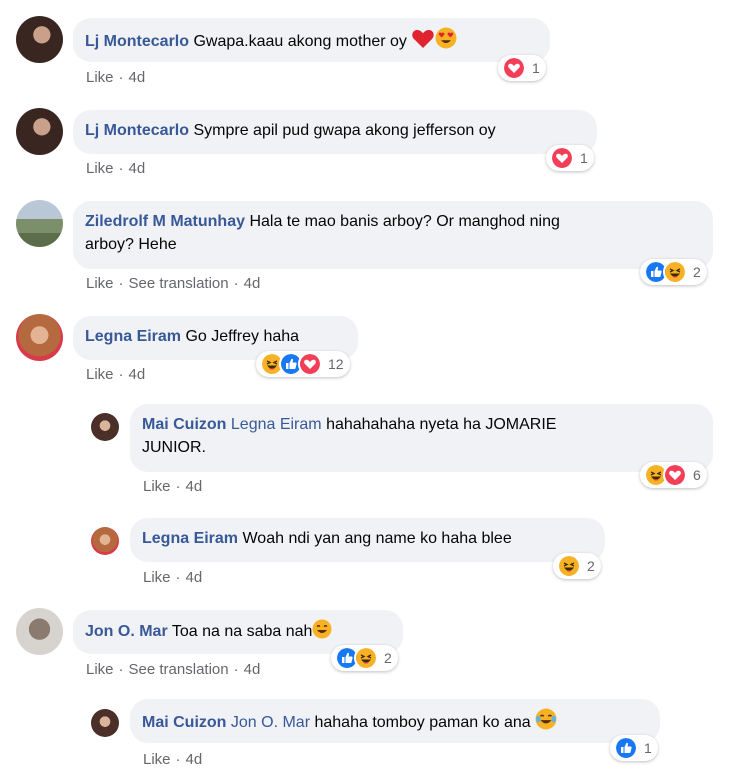 The image size is (750, 778). What do you see at coordinates (165, 221) in the screenshot?
I see `comment-author: Ziledrolf M Matunhay` at bounding box center [165, 221].